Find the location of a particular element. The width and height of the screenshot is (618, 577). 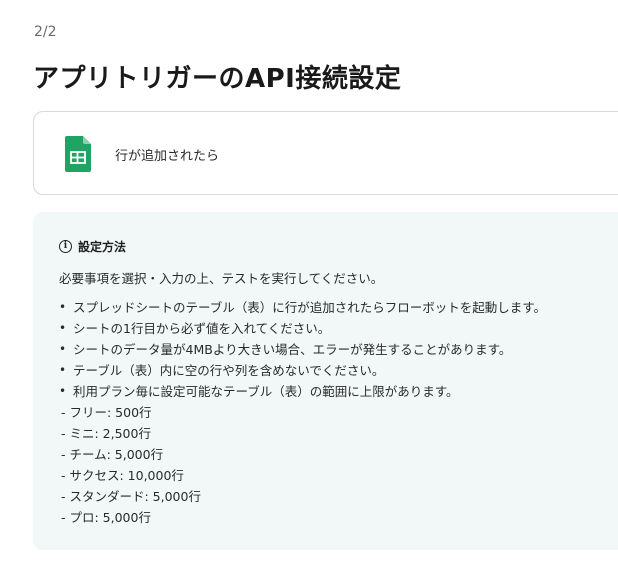

google-sheets-icon is located at coordinates (78, 154).